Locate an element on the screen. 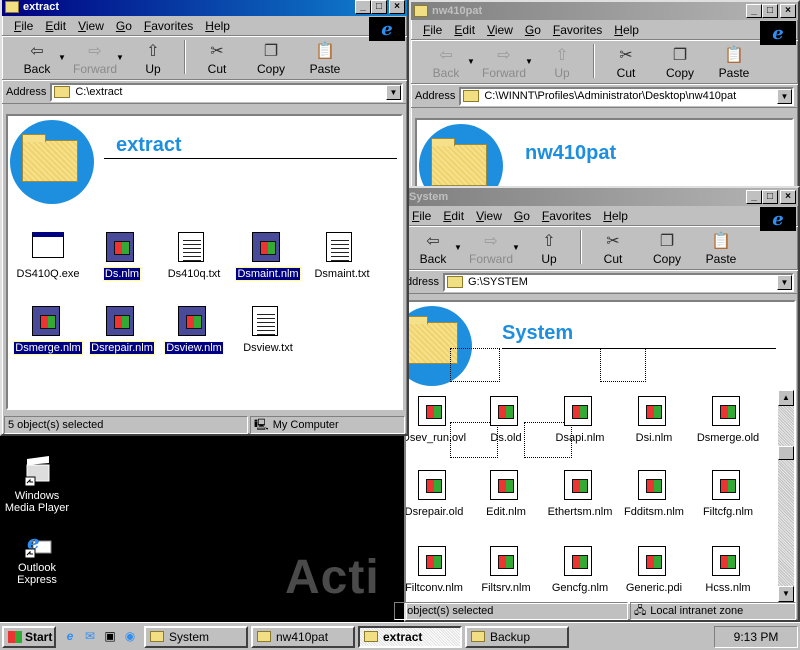  scroll-thumb is located at coordinates (786, 453).